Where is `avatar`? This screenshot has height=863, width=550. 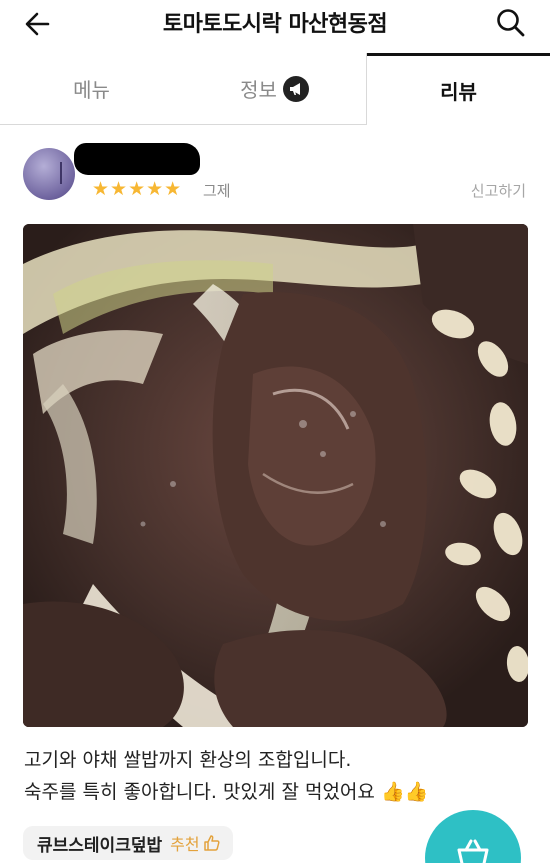
avatar is located at coordinates (49, 174).